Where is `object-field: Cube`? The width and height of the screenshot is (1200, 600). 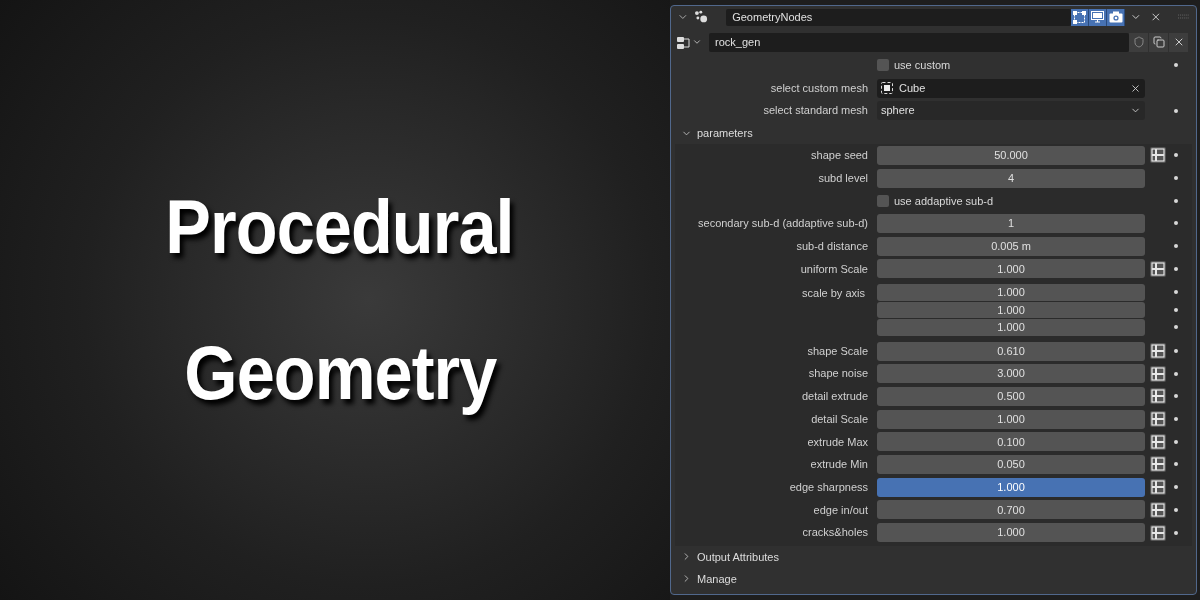 object-field: Cube is located at coordinates (1011, 88).